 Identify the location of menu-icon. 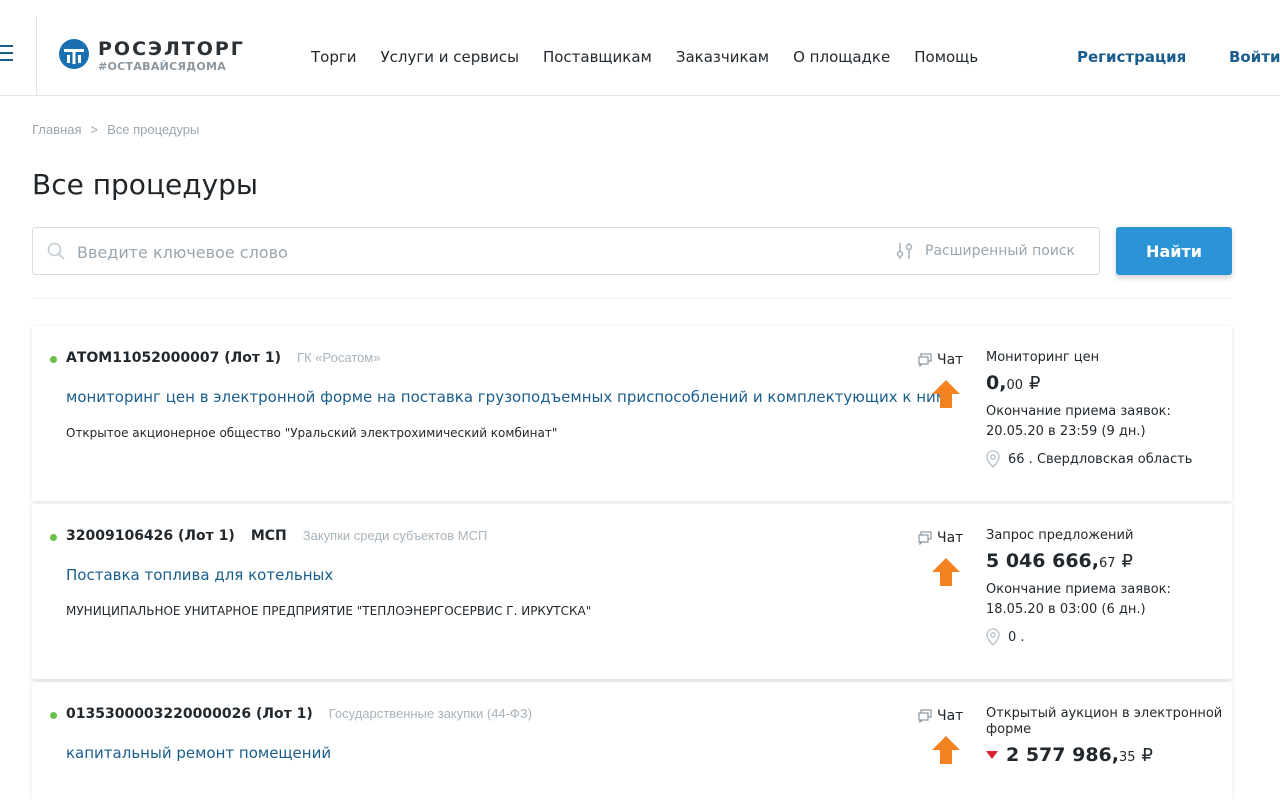
(6, 55).